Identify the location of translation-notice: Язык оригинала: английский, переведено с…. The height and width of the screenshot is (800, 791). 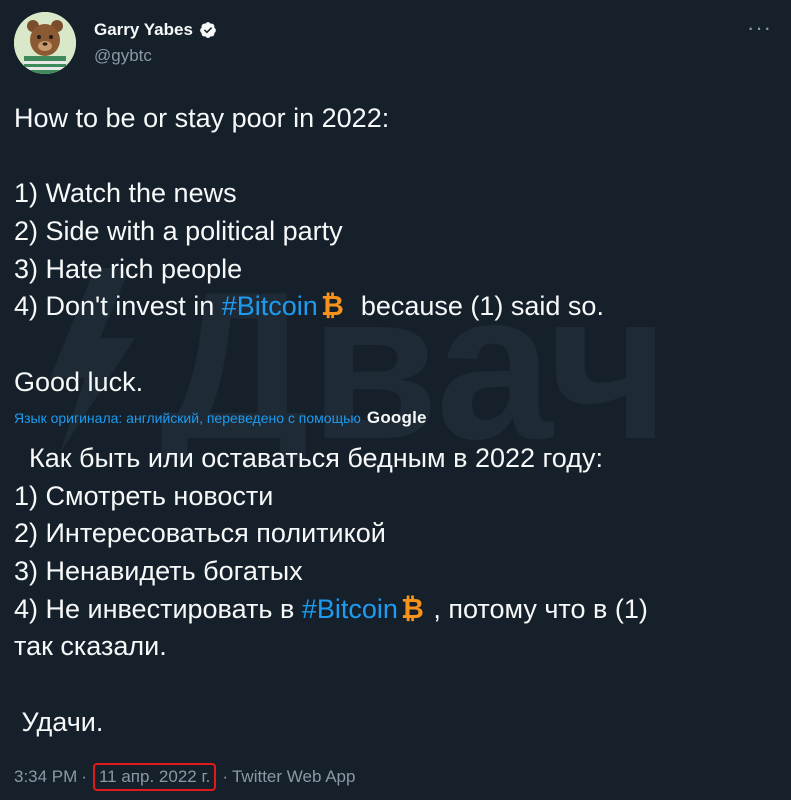
(220, 418).